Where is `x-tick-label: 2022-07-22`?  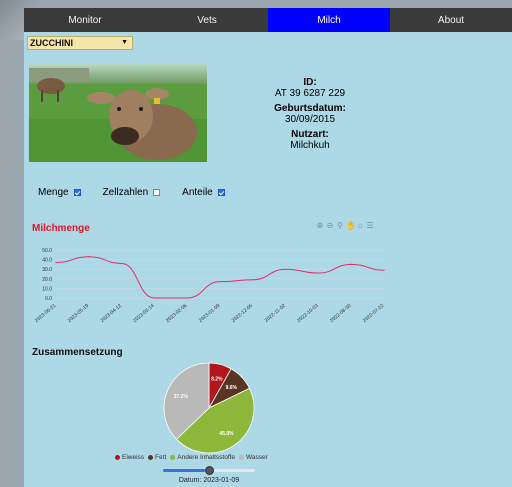
x-tick-label: 2022-07-22 is located at coordinates (374, 313).